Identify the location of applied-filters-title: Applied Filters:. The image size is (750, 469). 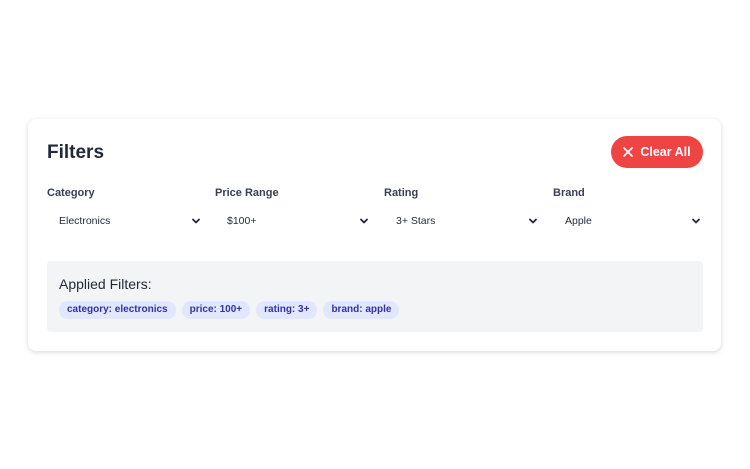
(105, 284).